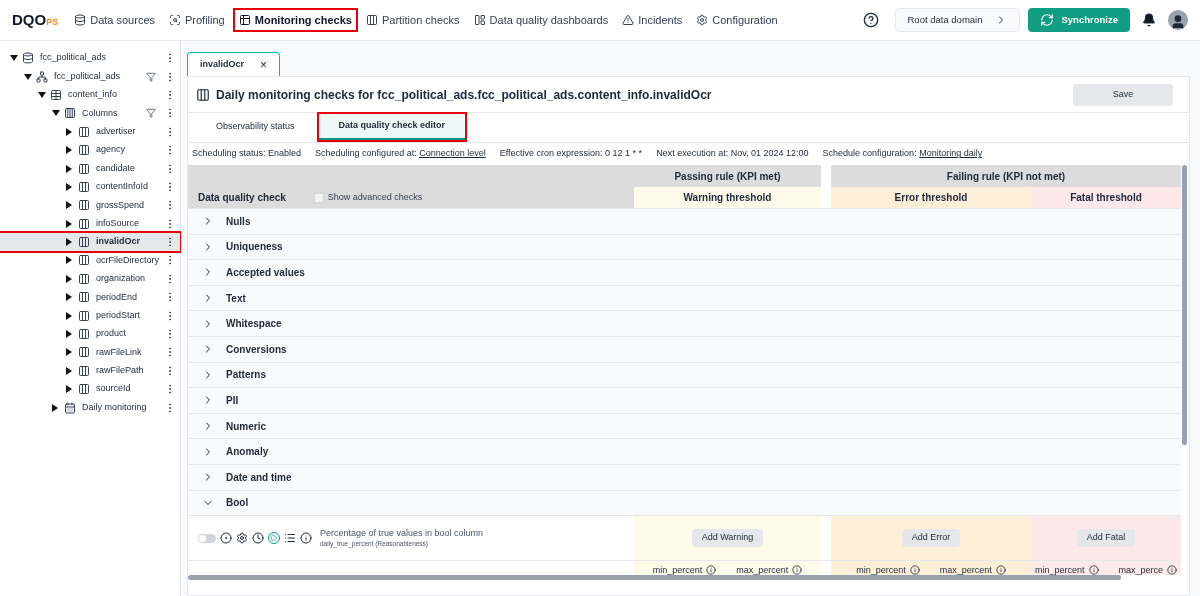  What do you see at coordinates (175, 20) in the screenshot?
I see `profiling-icon` at bounding box center [175, 20].